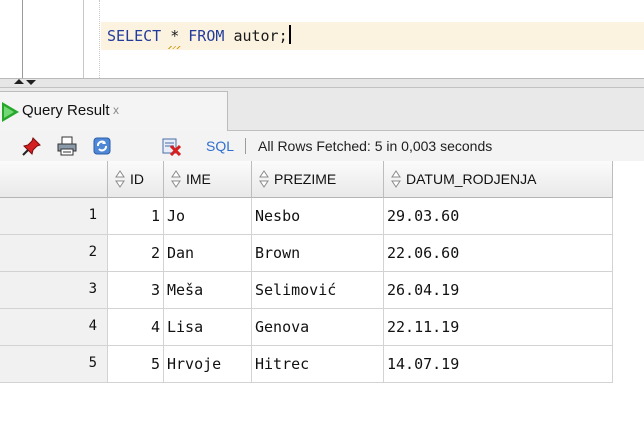 Image resolution: width=644 pixels, height=436 pixels. What do you see at coordinates (318, 327) in the screenshot?
I see `cell-prezime: Genova` at bounding box center [318, 327].